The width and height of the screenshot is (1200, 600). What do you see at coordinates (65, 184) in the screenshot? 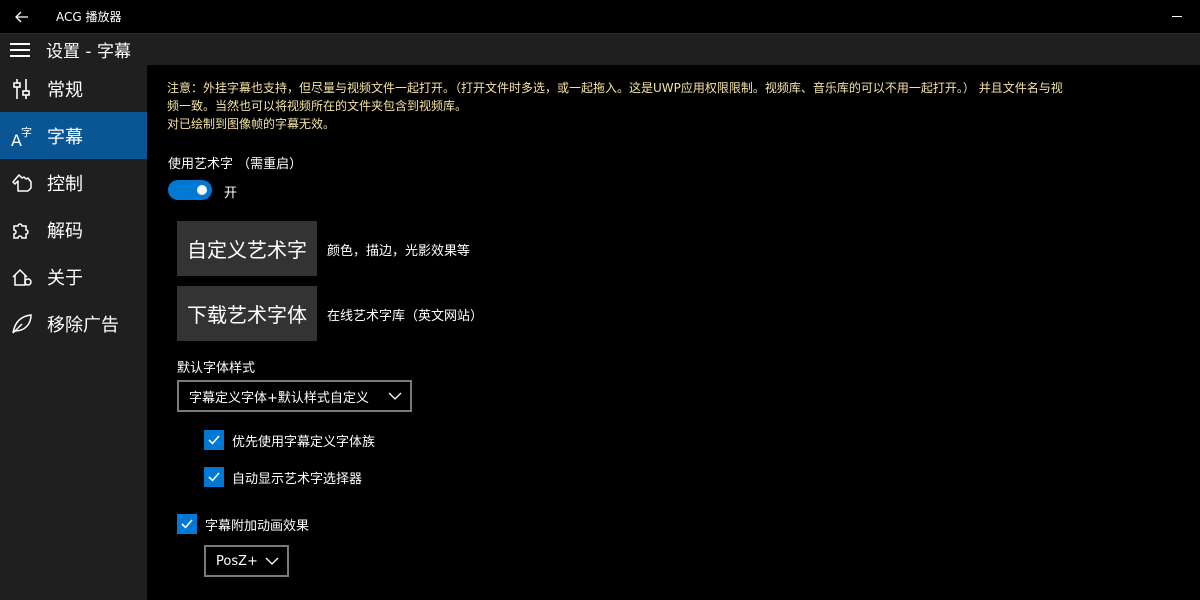
I see `sidebar-item-label: 控制` at bounding box center [65, 184].